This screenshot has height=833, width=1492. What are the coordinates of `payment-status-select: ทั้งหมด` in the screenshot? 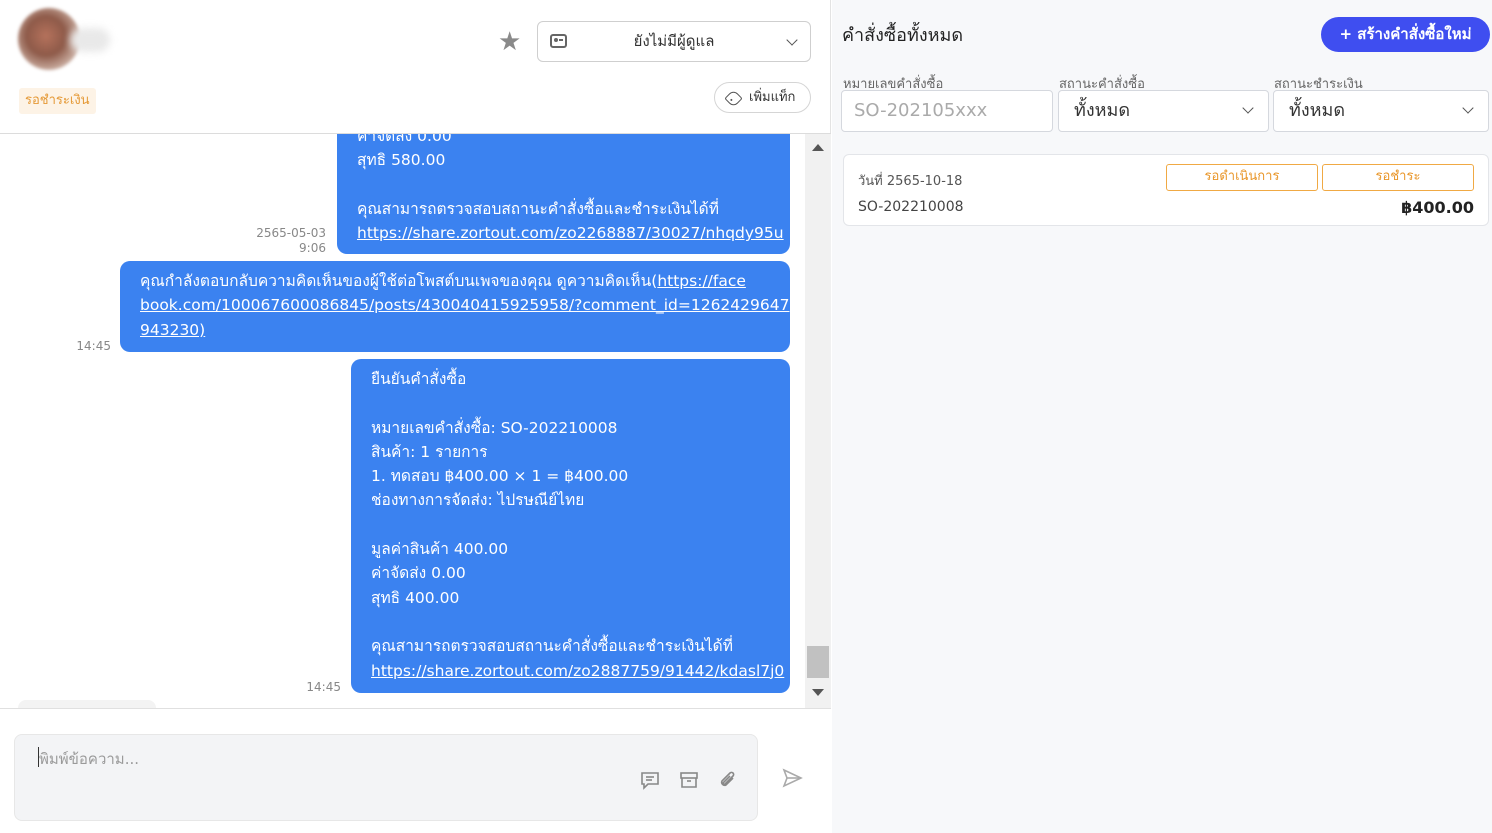 It's located at (1381, 111).